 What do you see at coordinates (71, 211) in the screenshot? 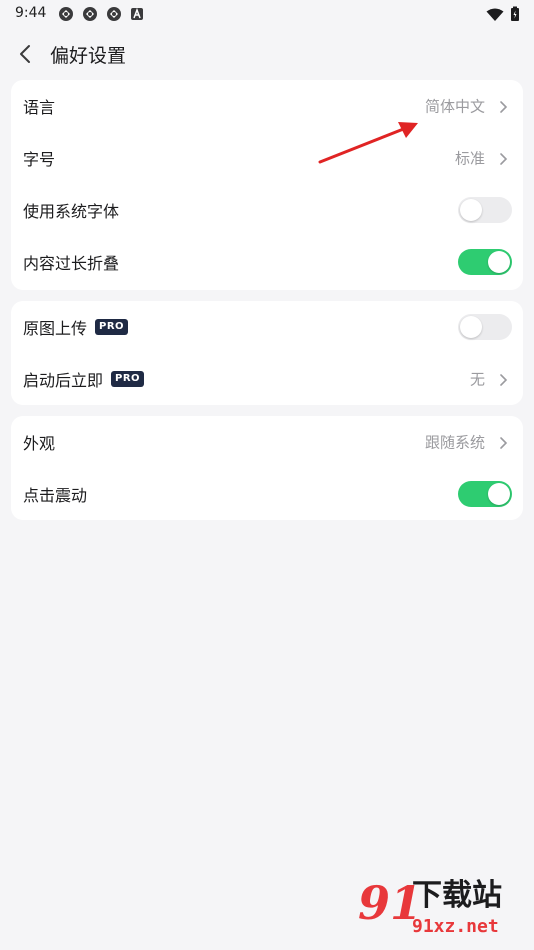
I see `setting-label: 使用系统字体` at bounding box center [71, 211].